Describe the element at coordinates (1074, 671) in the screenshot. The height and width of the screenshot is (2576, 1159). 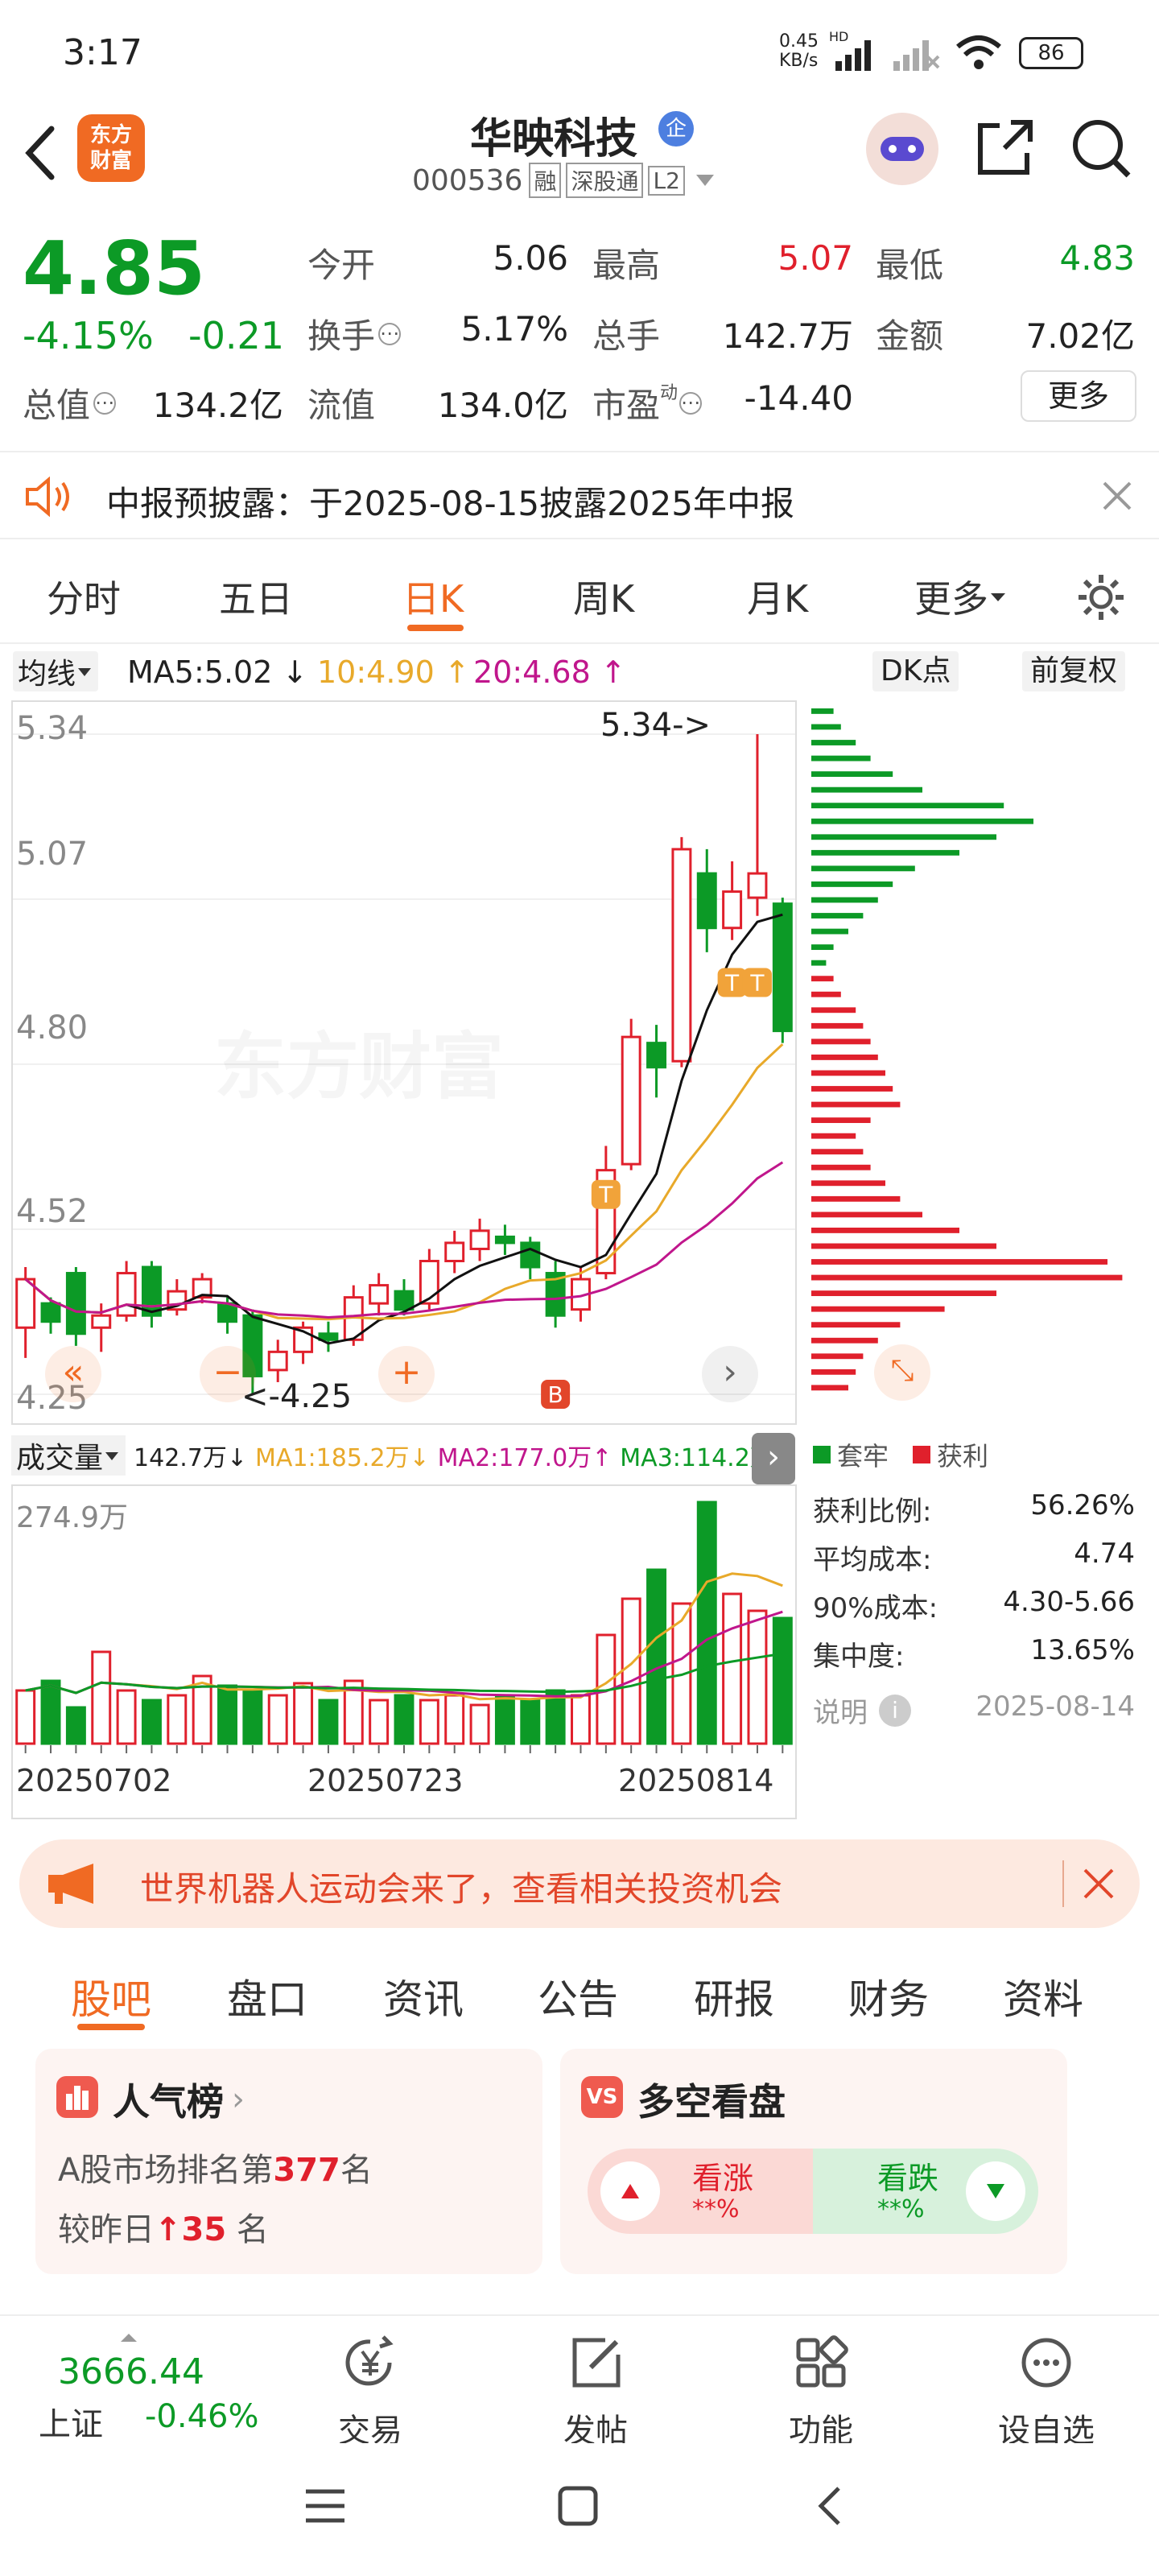
I see `adjust-button: 前复权` at that location.